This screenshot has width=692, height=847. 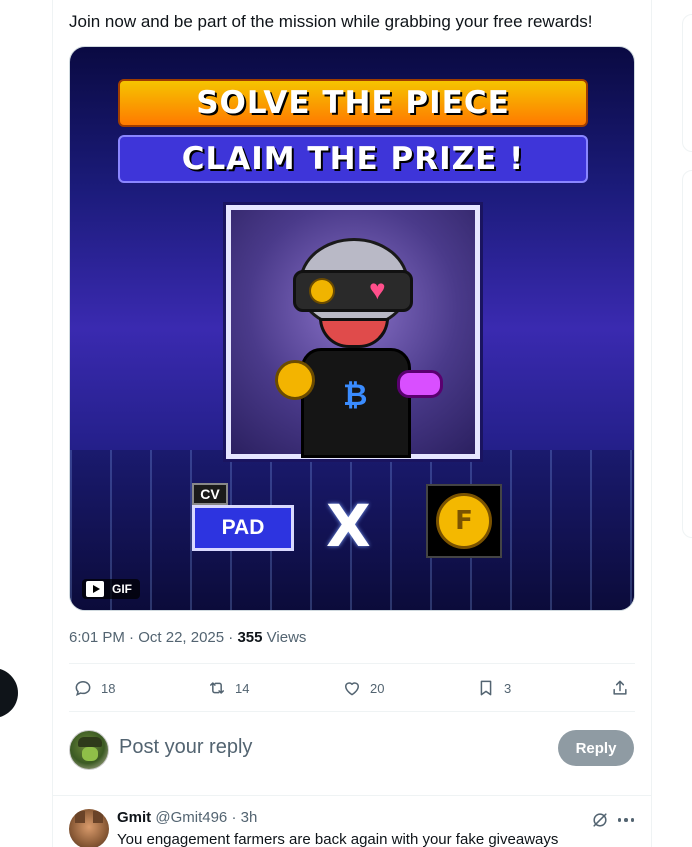 What do you see at coordinates (94, 688) in the screenshot?
I see `reply-button: 18` at bounding box center [94, 688].